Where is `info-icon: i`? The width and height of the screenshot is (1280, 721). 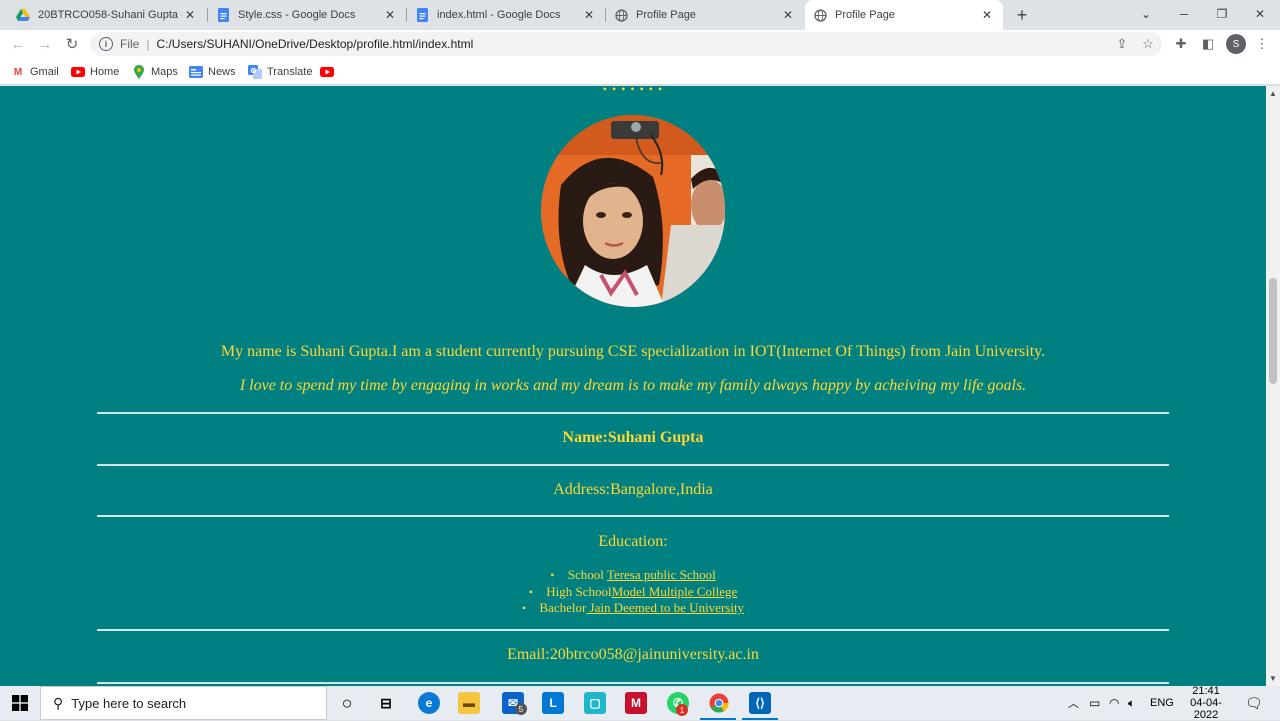 info-icon: i is located at coordinates (106, 44).